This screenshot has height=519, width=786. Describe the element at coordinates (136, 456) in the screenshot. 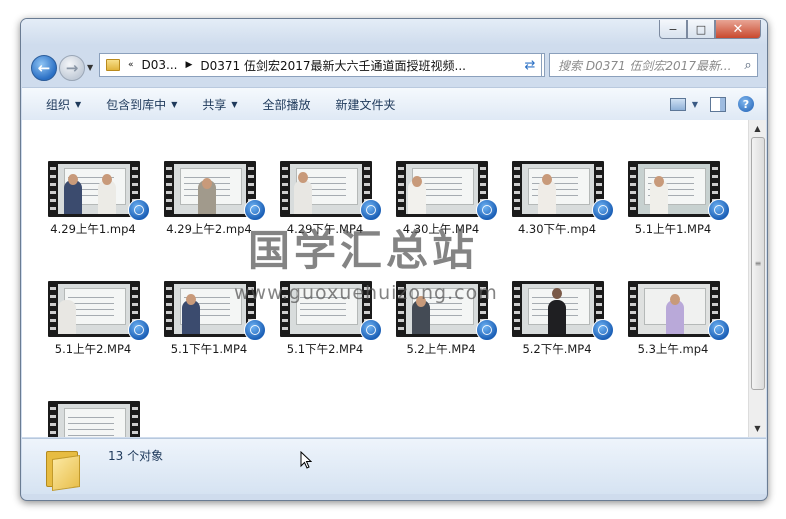

I see `item-count: 13 个对象` at that location.